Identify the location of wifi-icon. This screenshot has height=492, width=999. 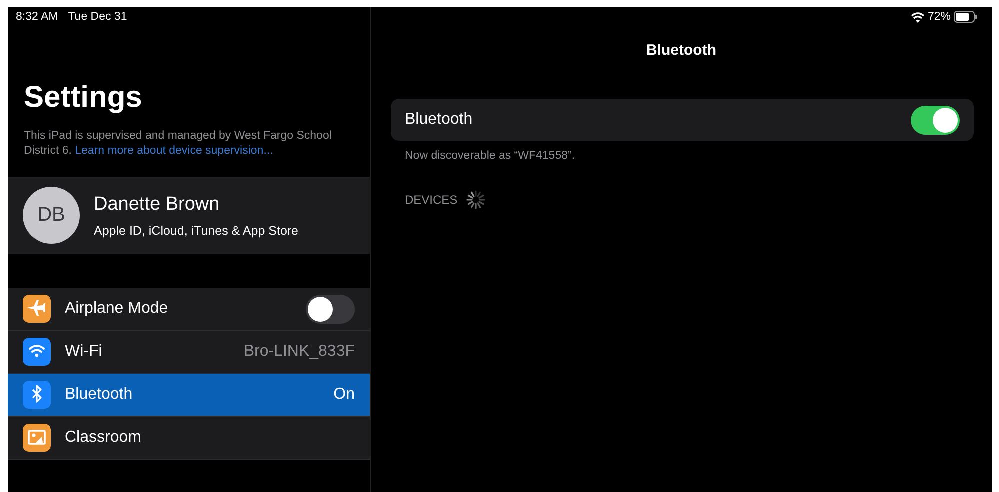
(917, 17).